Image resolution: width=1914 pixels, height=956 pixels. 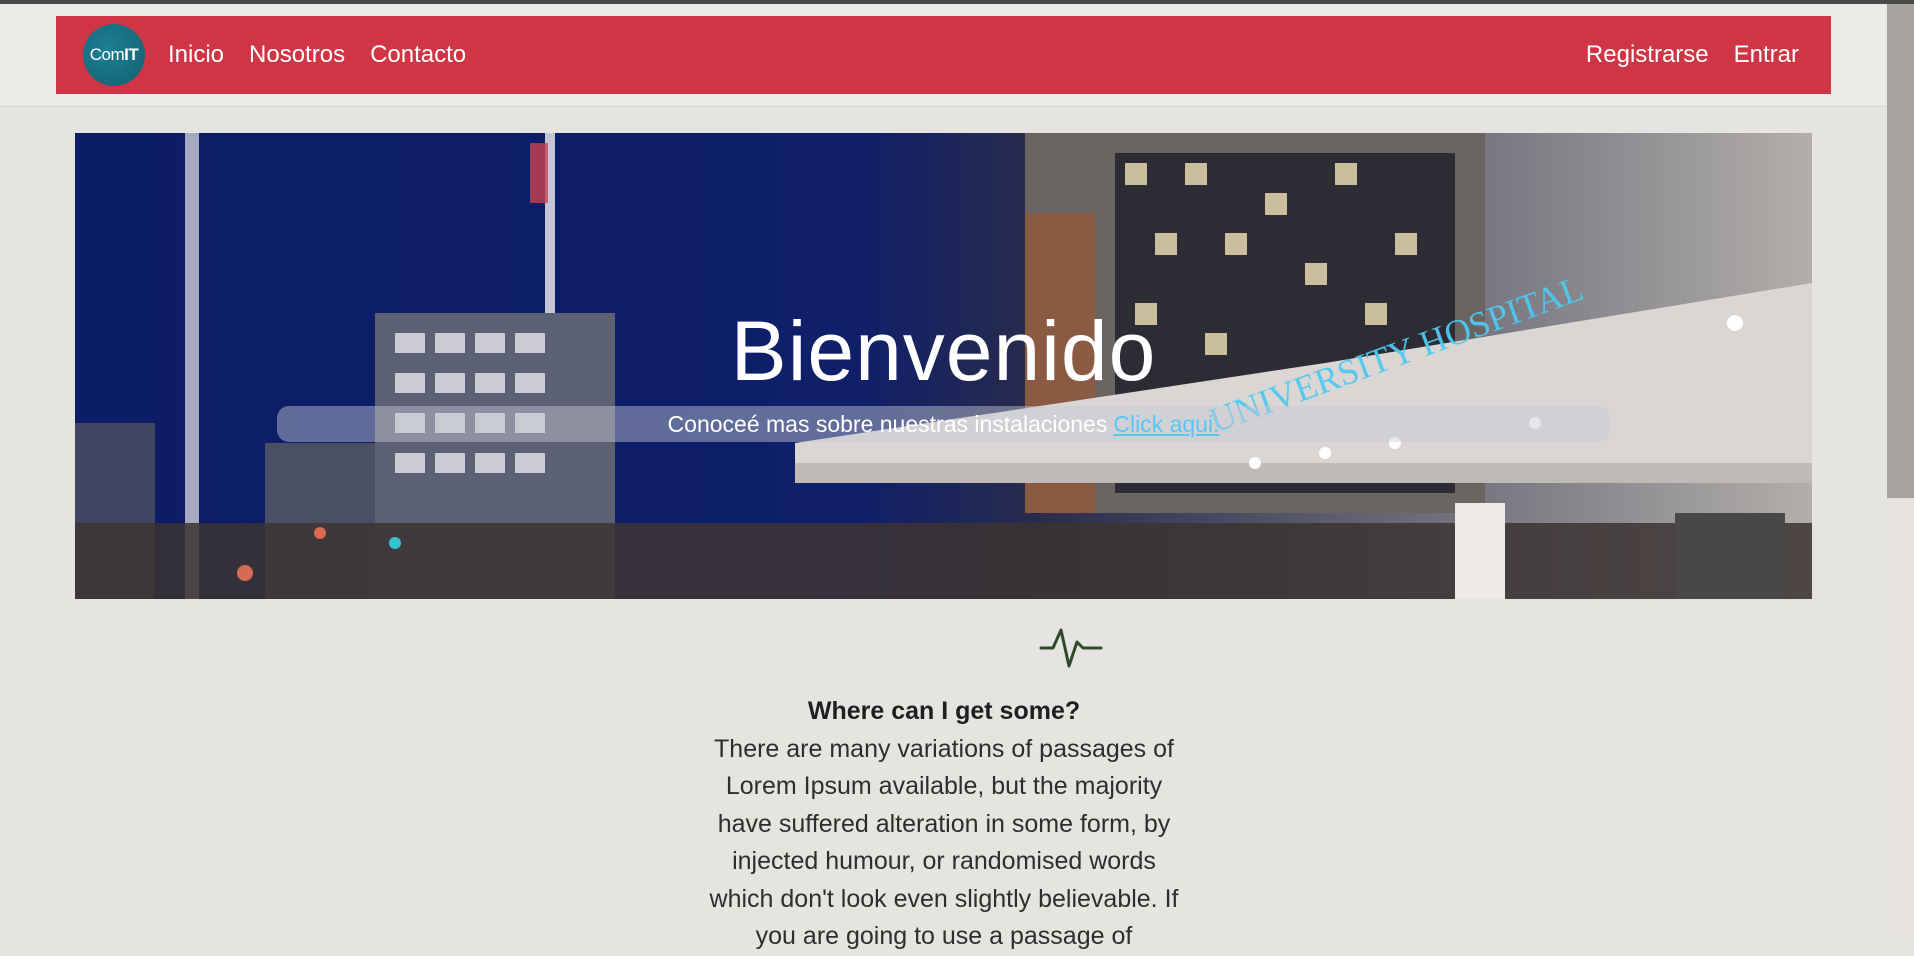 I want to click on page-scrollbar, so click(x=1900, y=468).